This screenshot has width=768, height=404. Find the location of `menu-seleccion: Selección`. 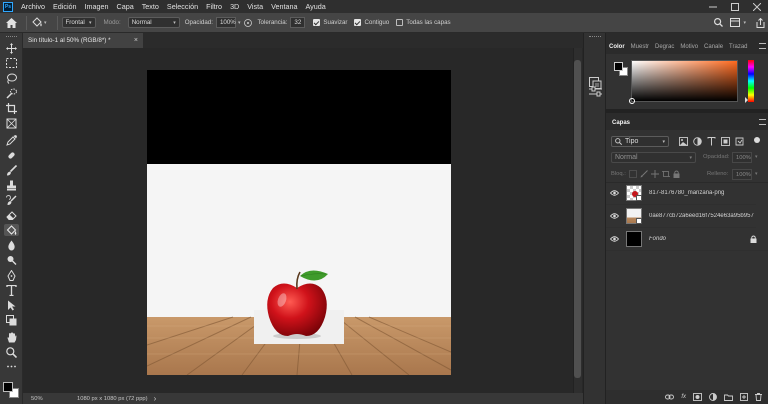

menu-seleccion: Selección is located at coordinates (182, 6).